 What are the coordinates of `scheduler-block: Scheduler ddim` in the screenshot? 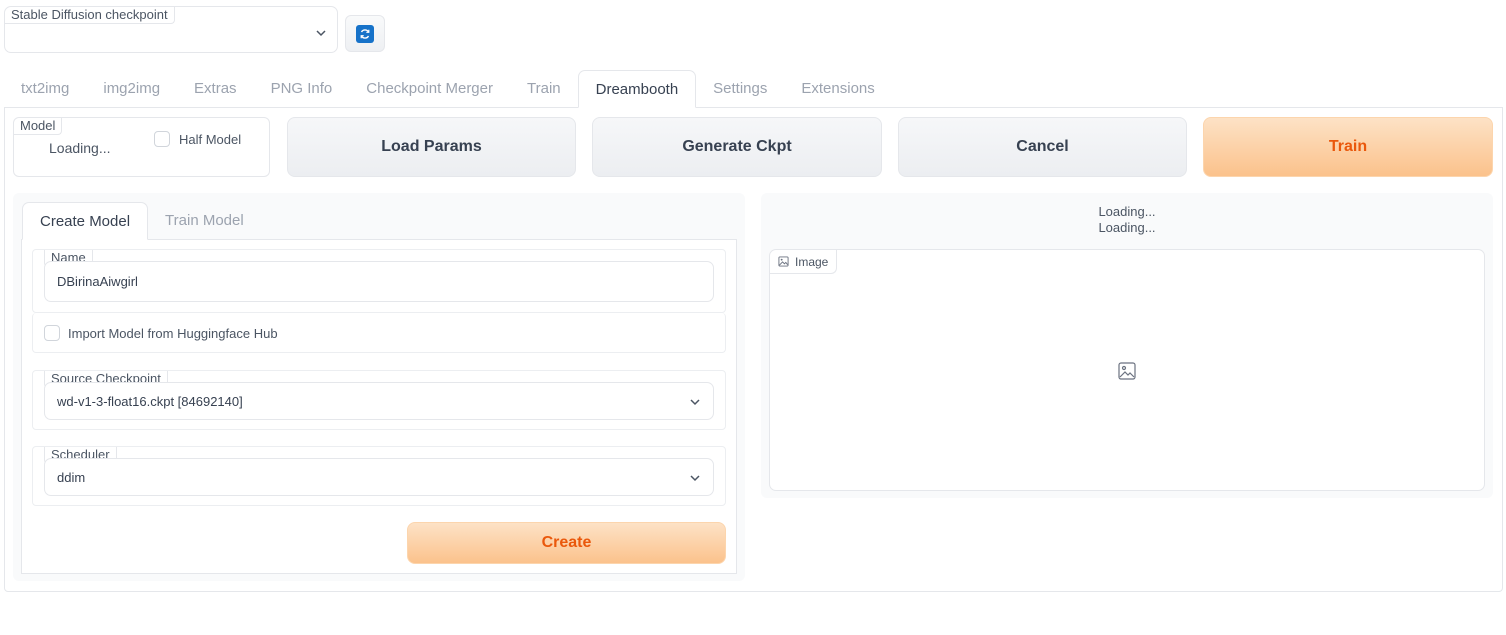 It's located at (379, 476).